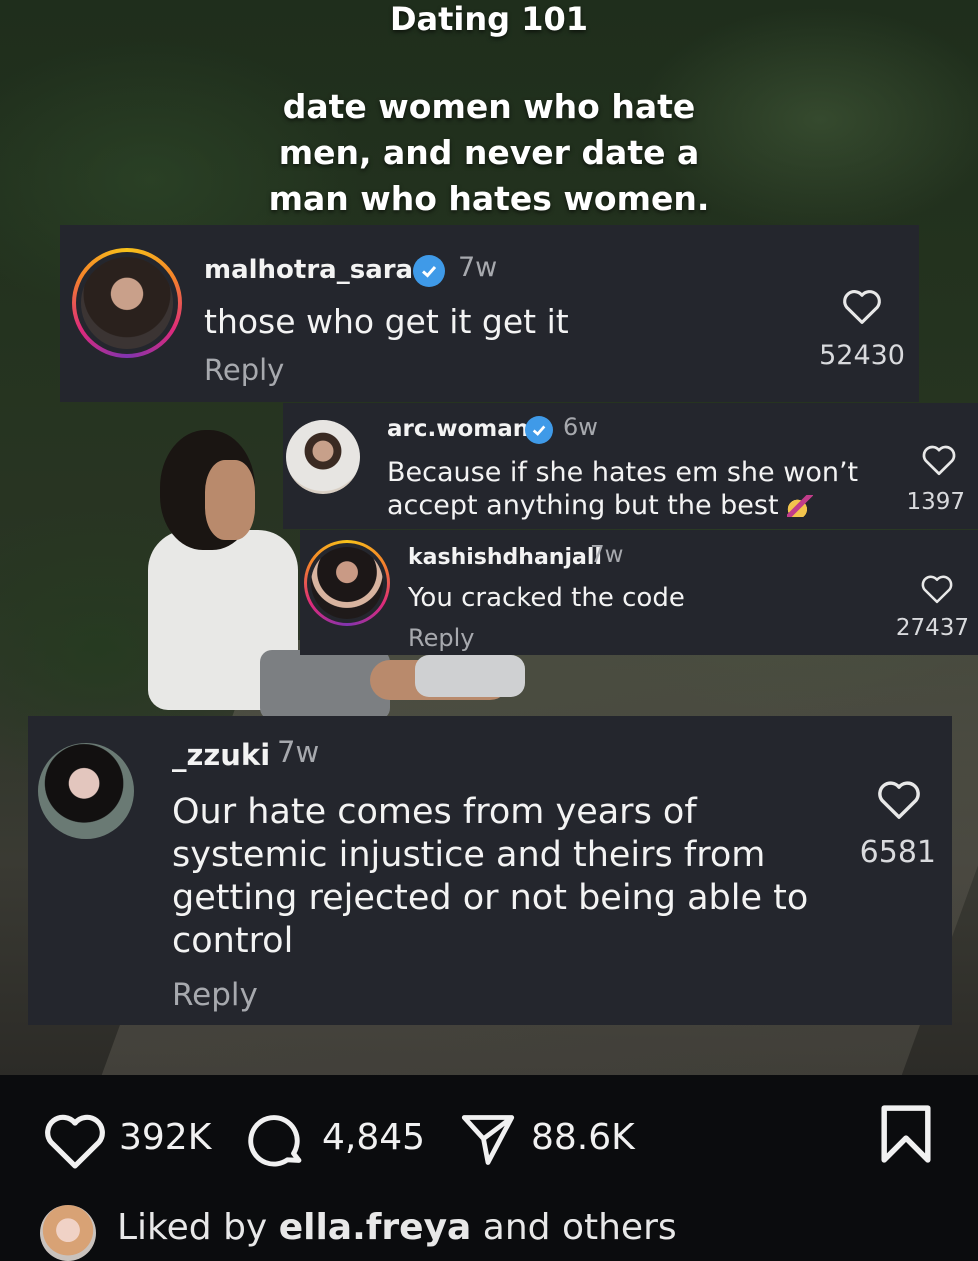 The height and width of the screenshot is (1261, 978). I want to click on liked-by-text: Liked by ella.freya and others, so click(397, 1227).